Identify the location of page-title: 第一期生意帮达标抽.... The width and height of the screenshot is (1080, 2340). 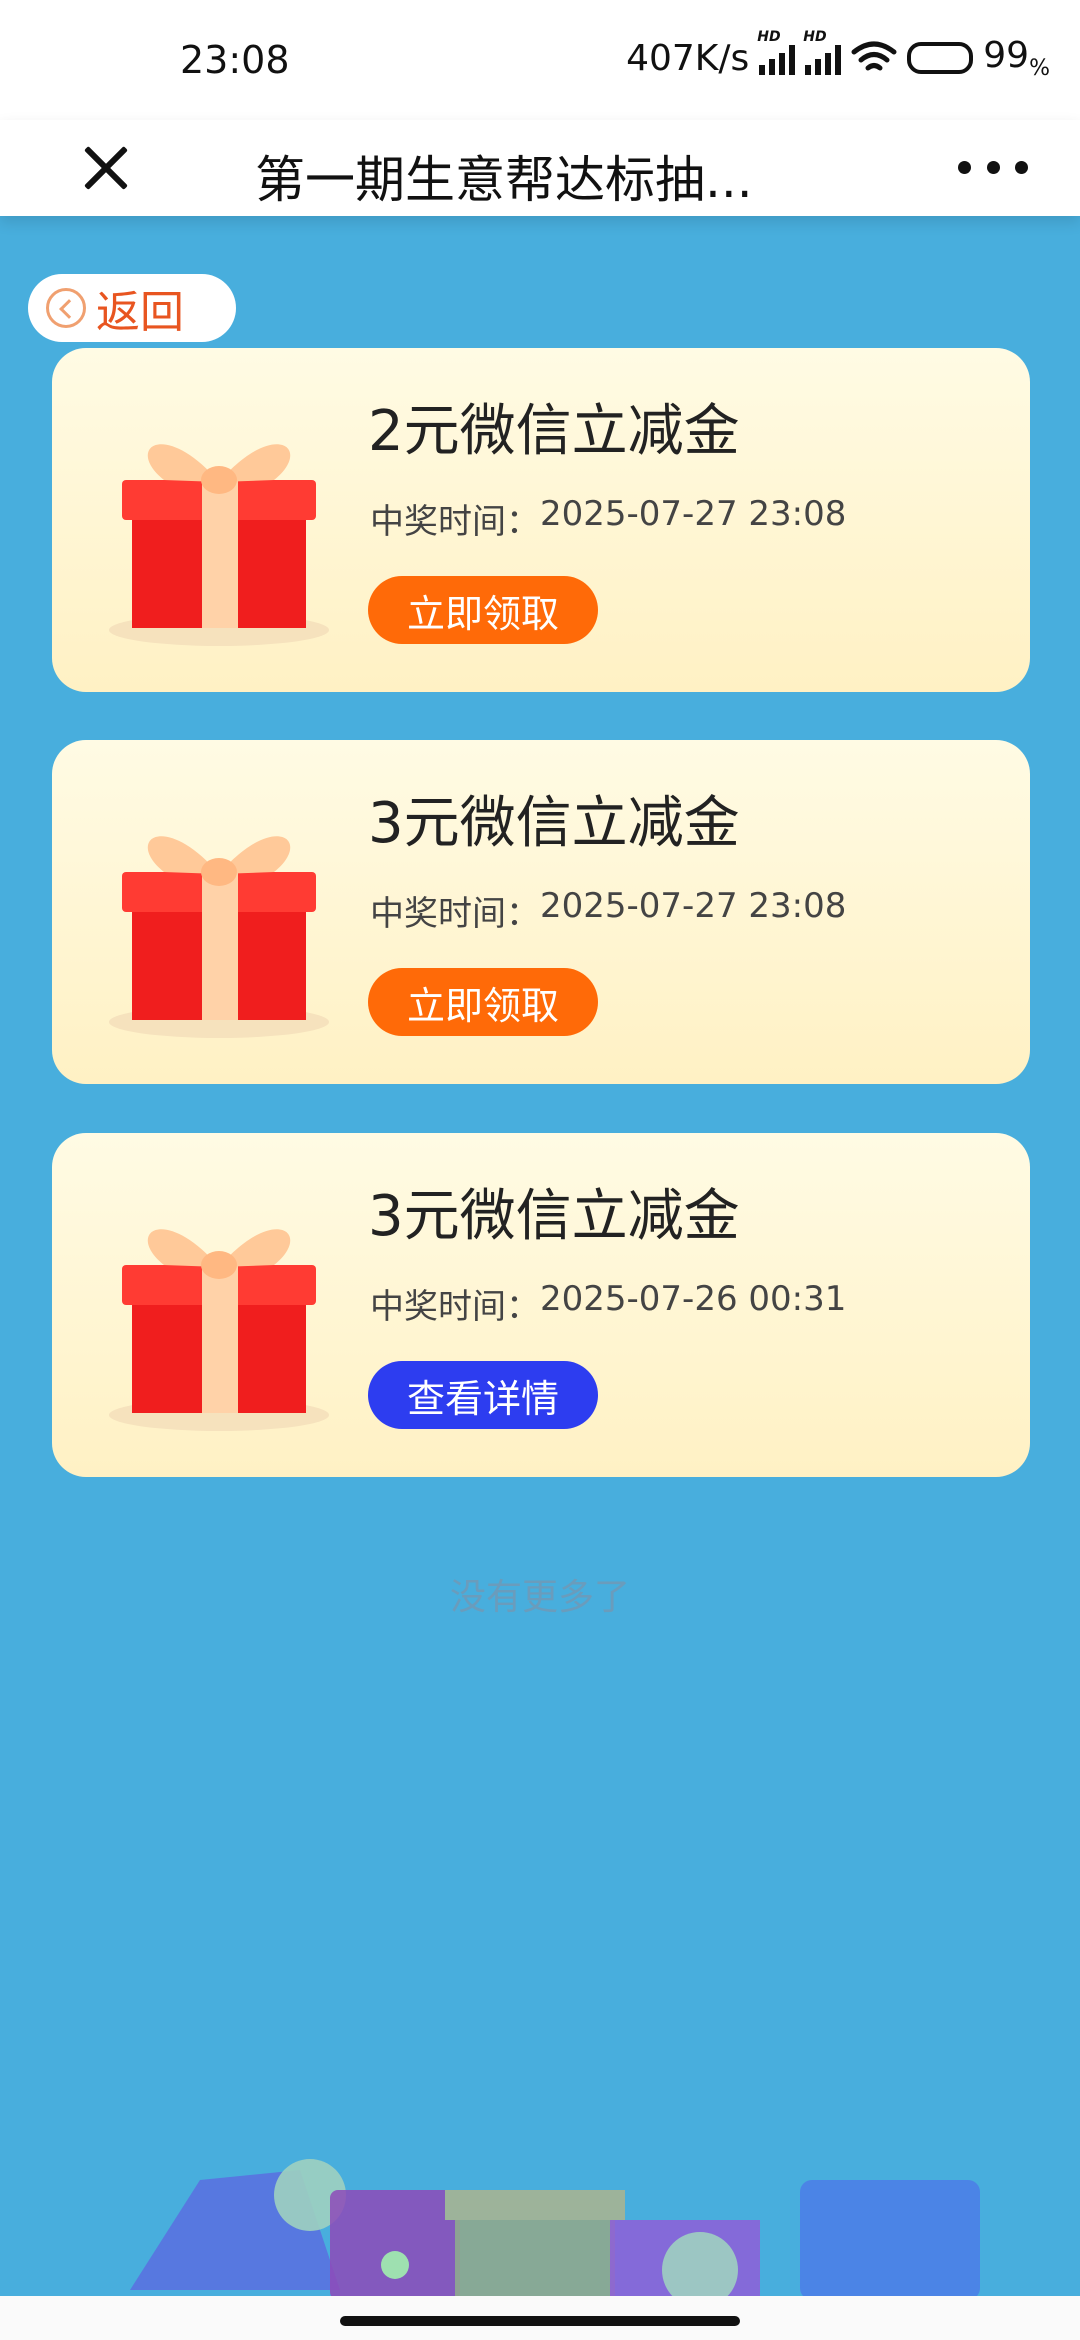
(504, 180).